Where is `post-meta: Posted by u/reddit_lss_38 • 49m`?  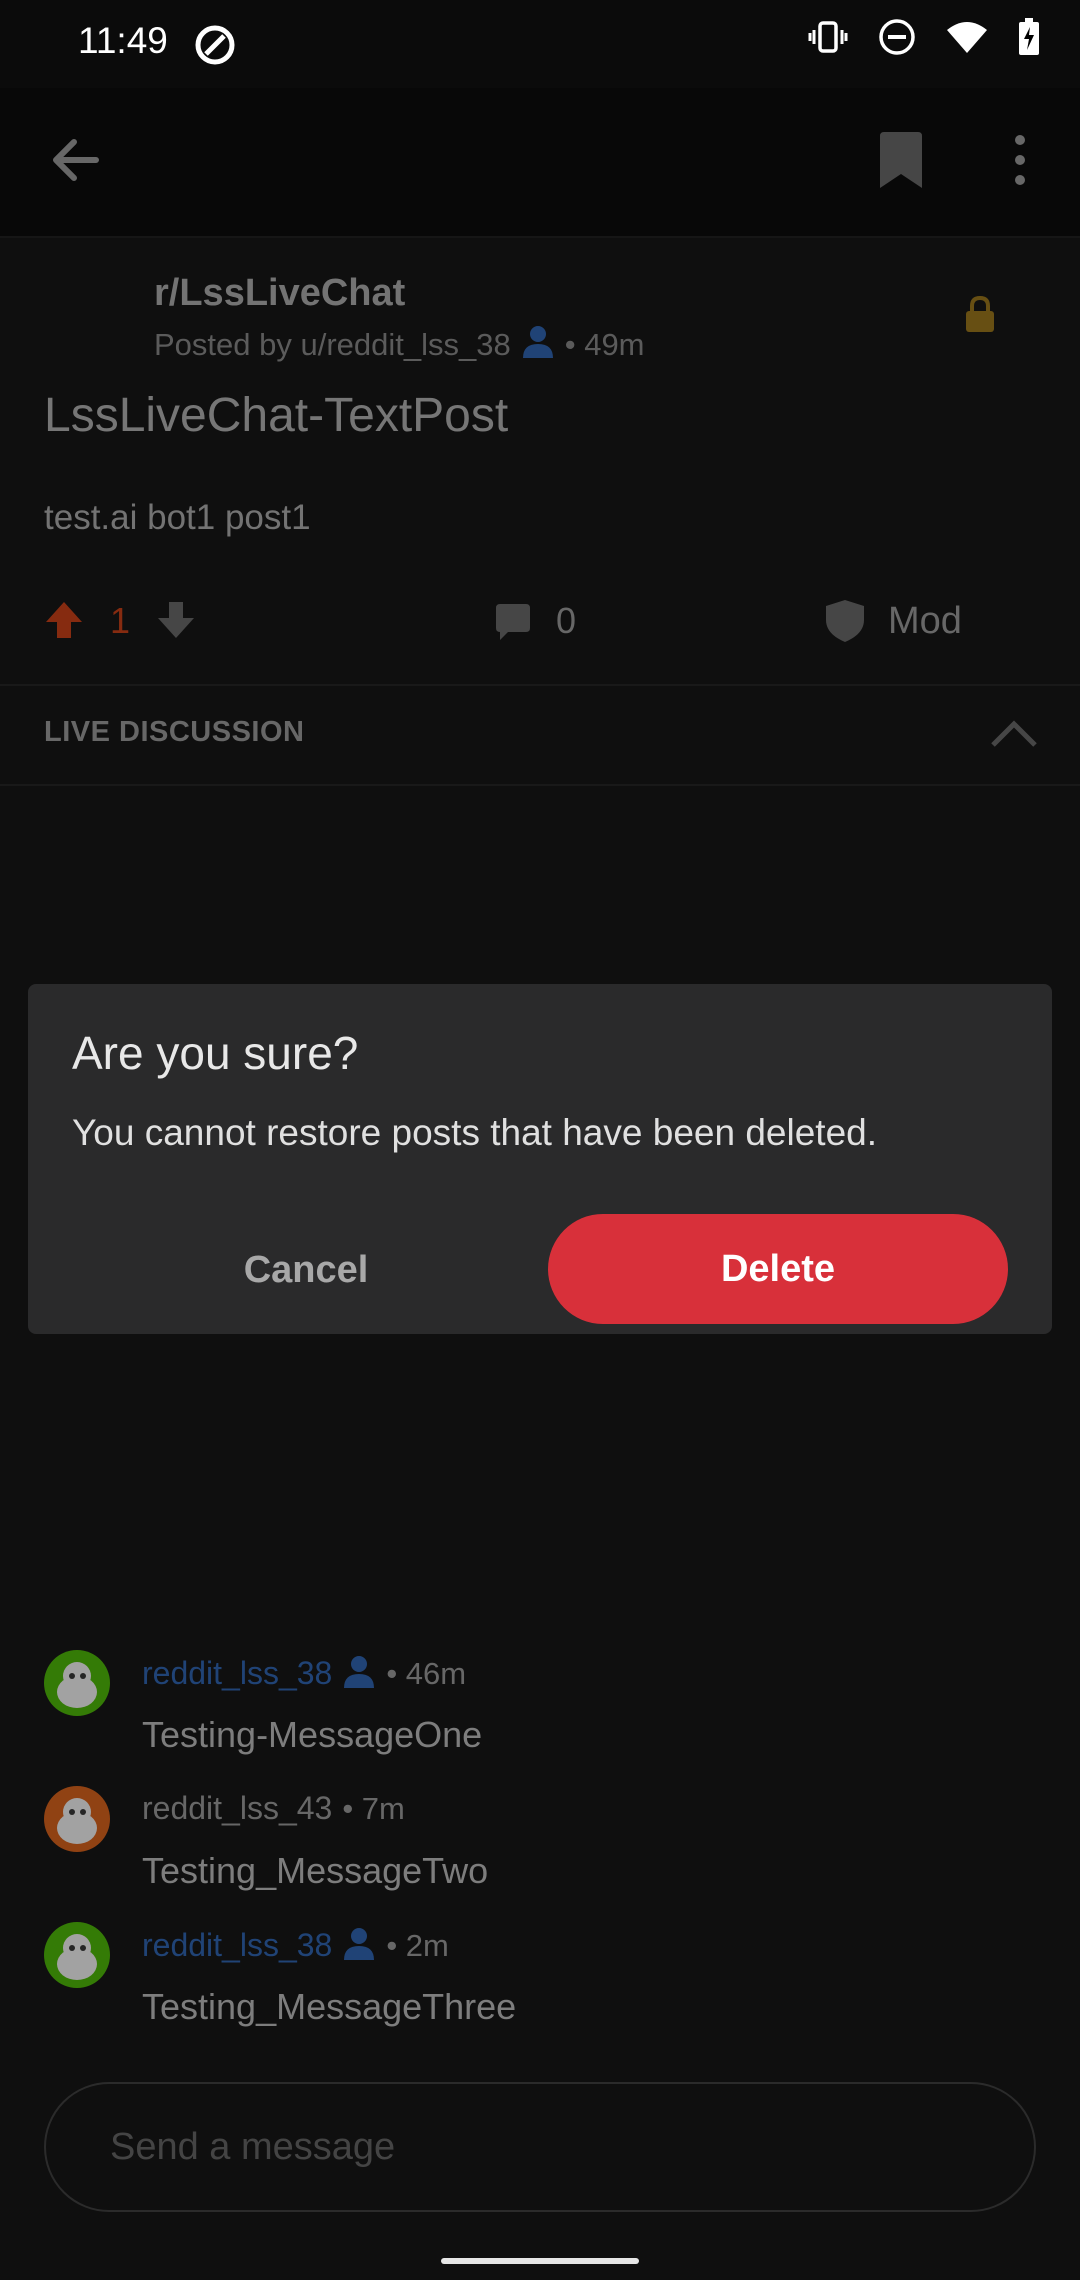
post-meta: Posted by u/reddit_lss_38 • 49m is located at coordinates (399, 345).